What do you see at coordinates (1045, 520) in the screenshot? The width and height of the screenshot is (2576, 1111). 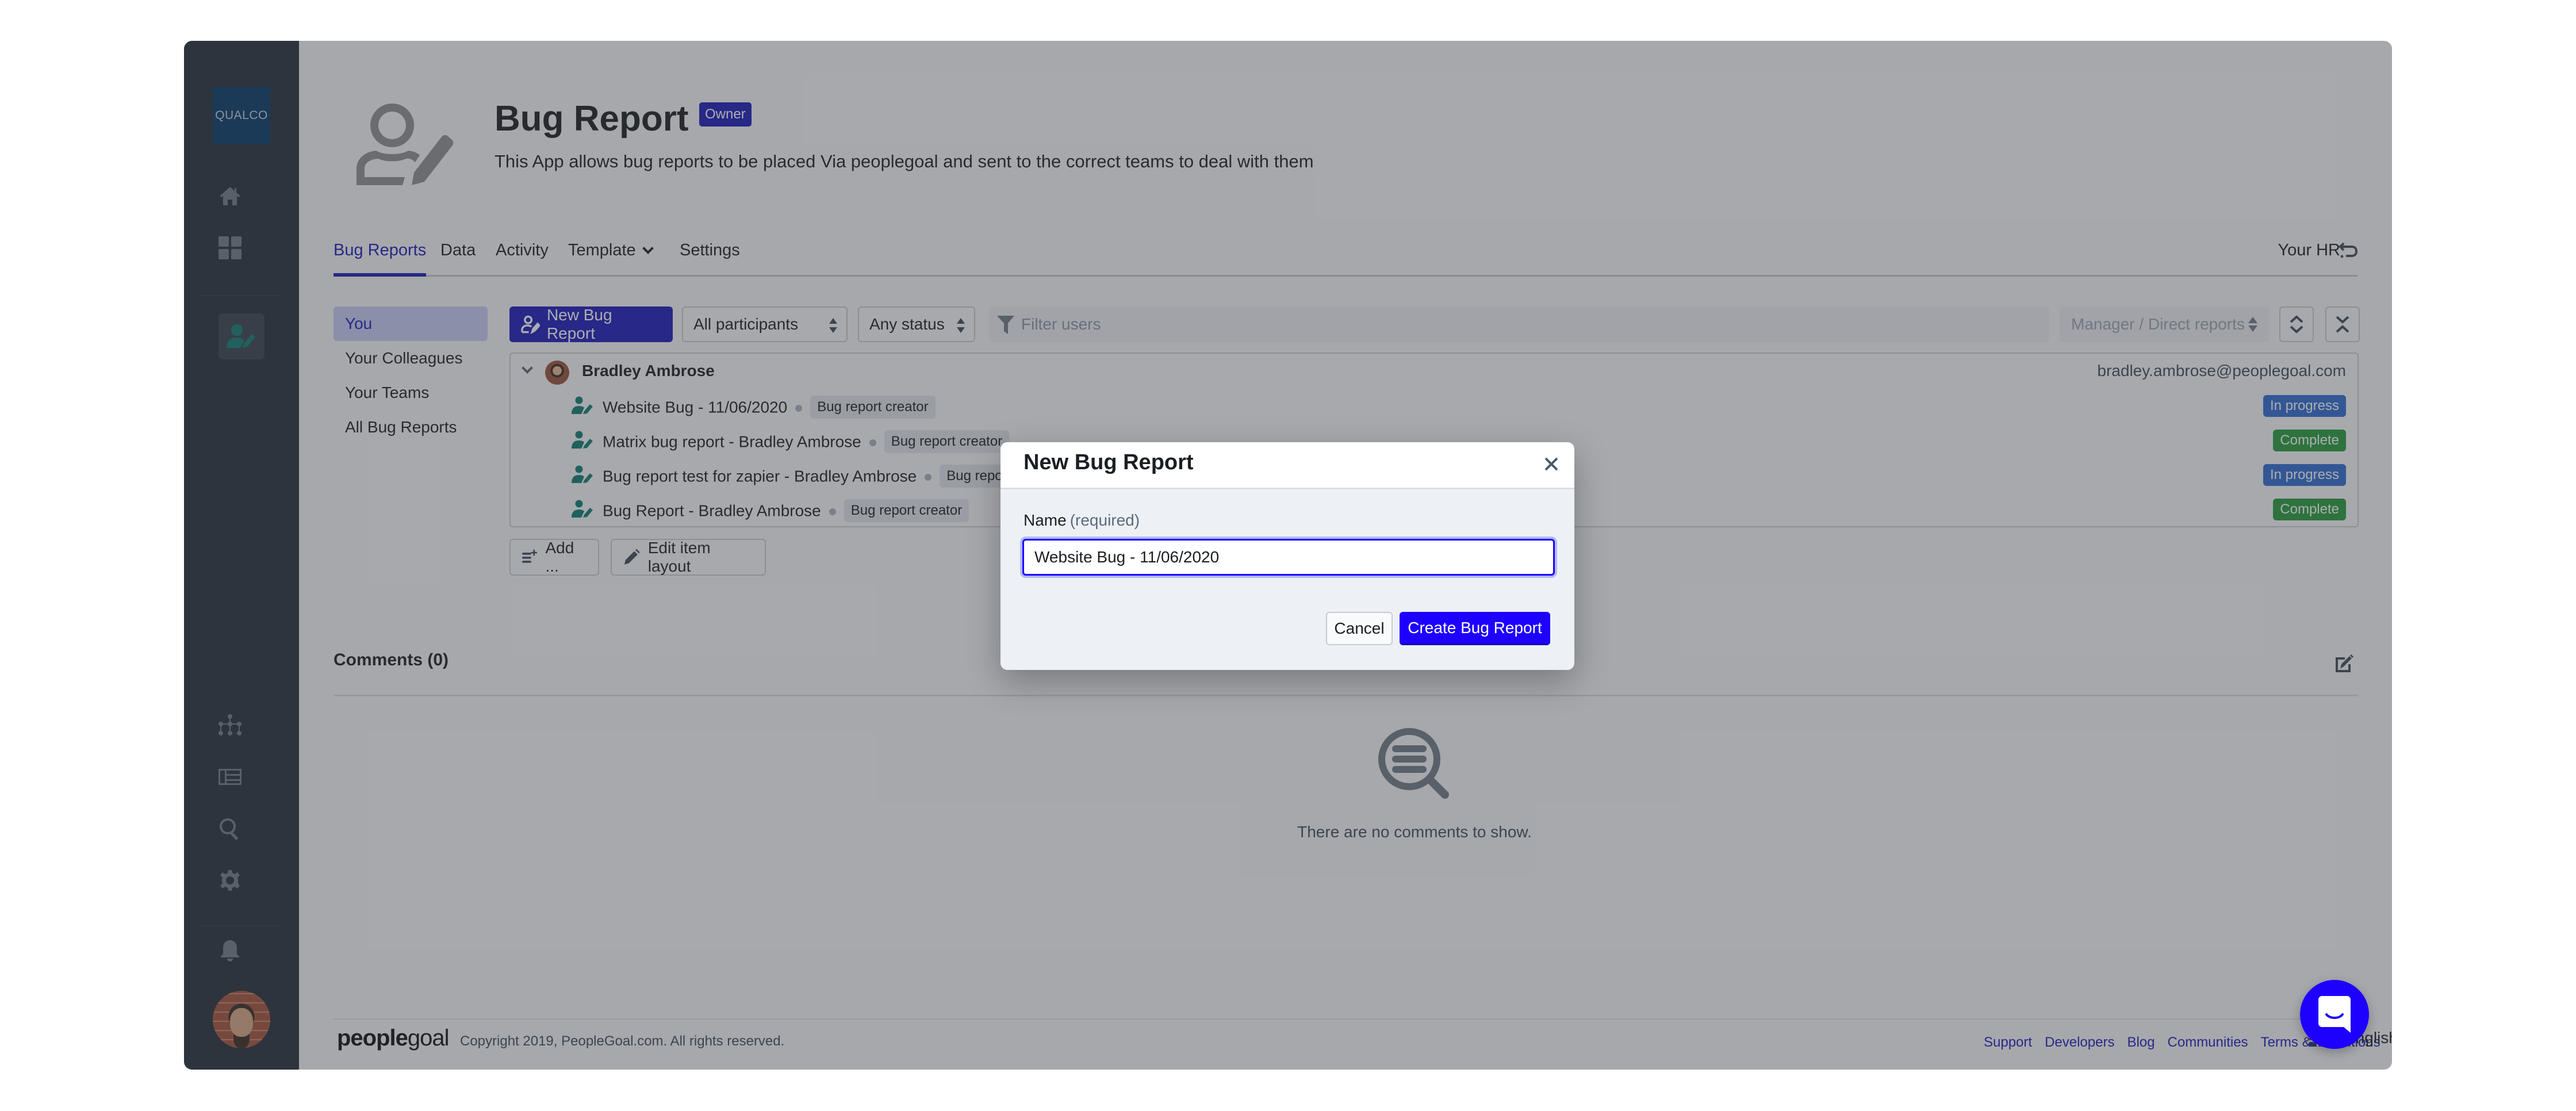 I see `label-text: Name` at bounding box center [1045, 520].